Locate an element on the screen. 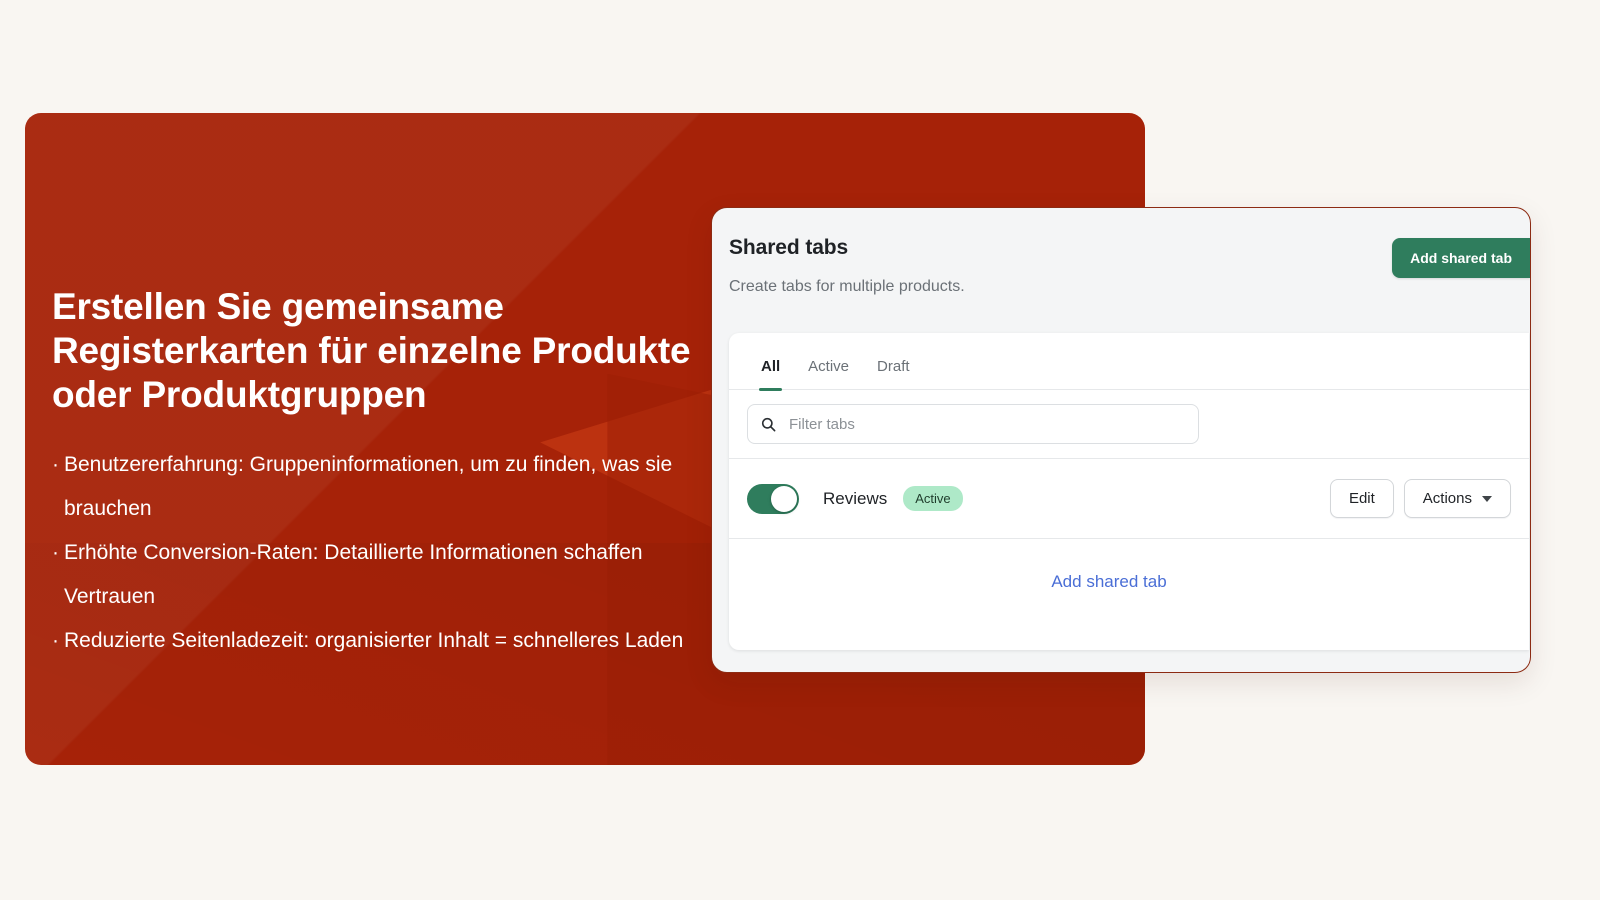 The height and width of the screenshot is (900, 1600). actions-button: Actions is located at coordinates (1457, 498).